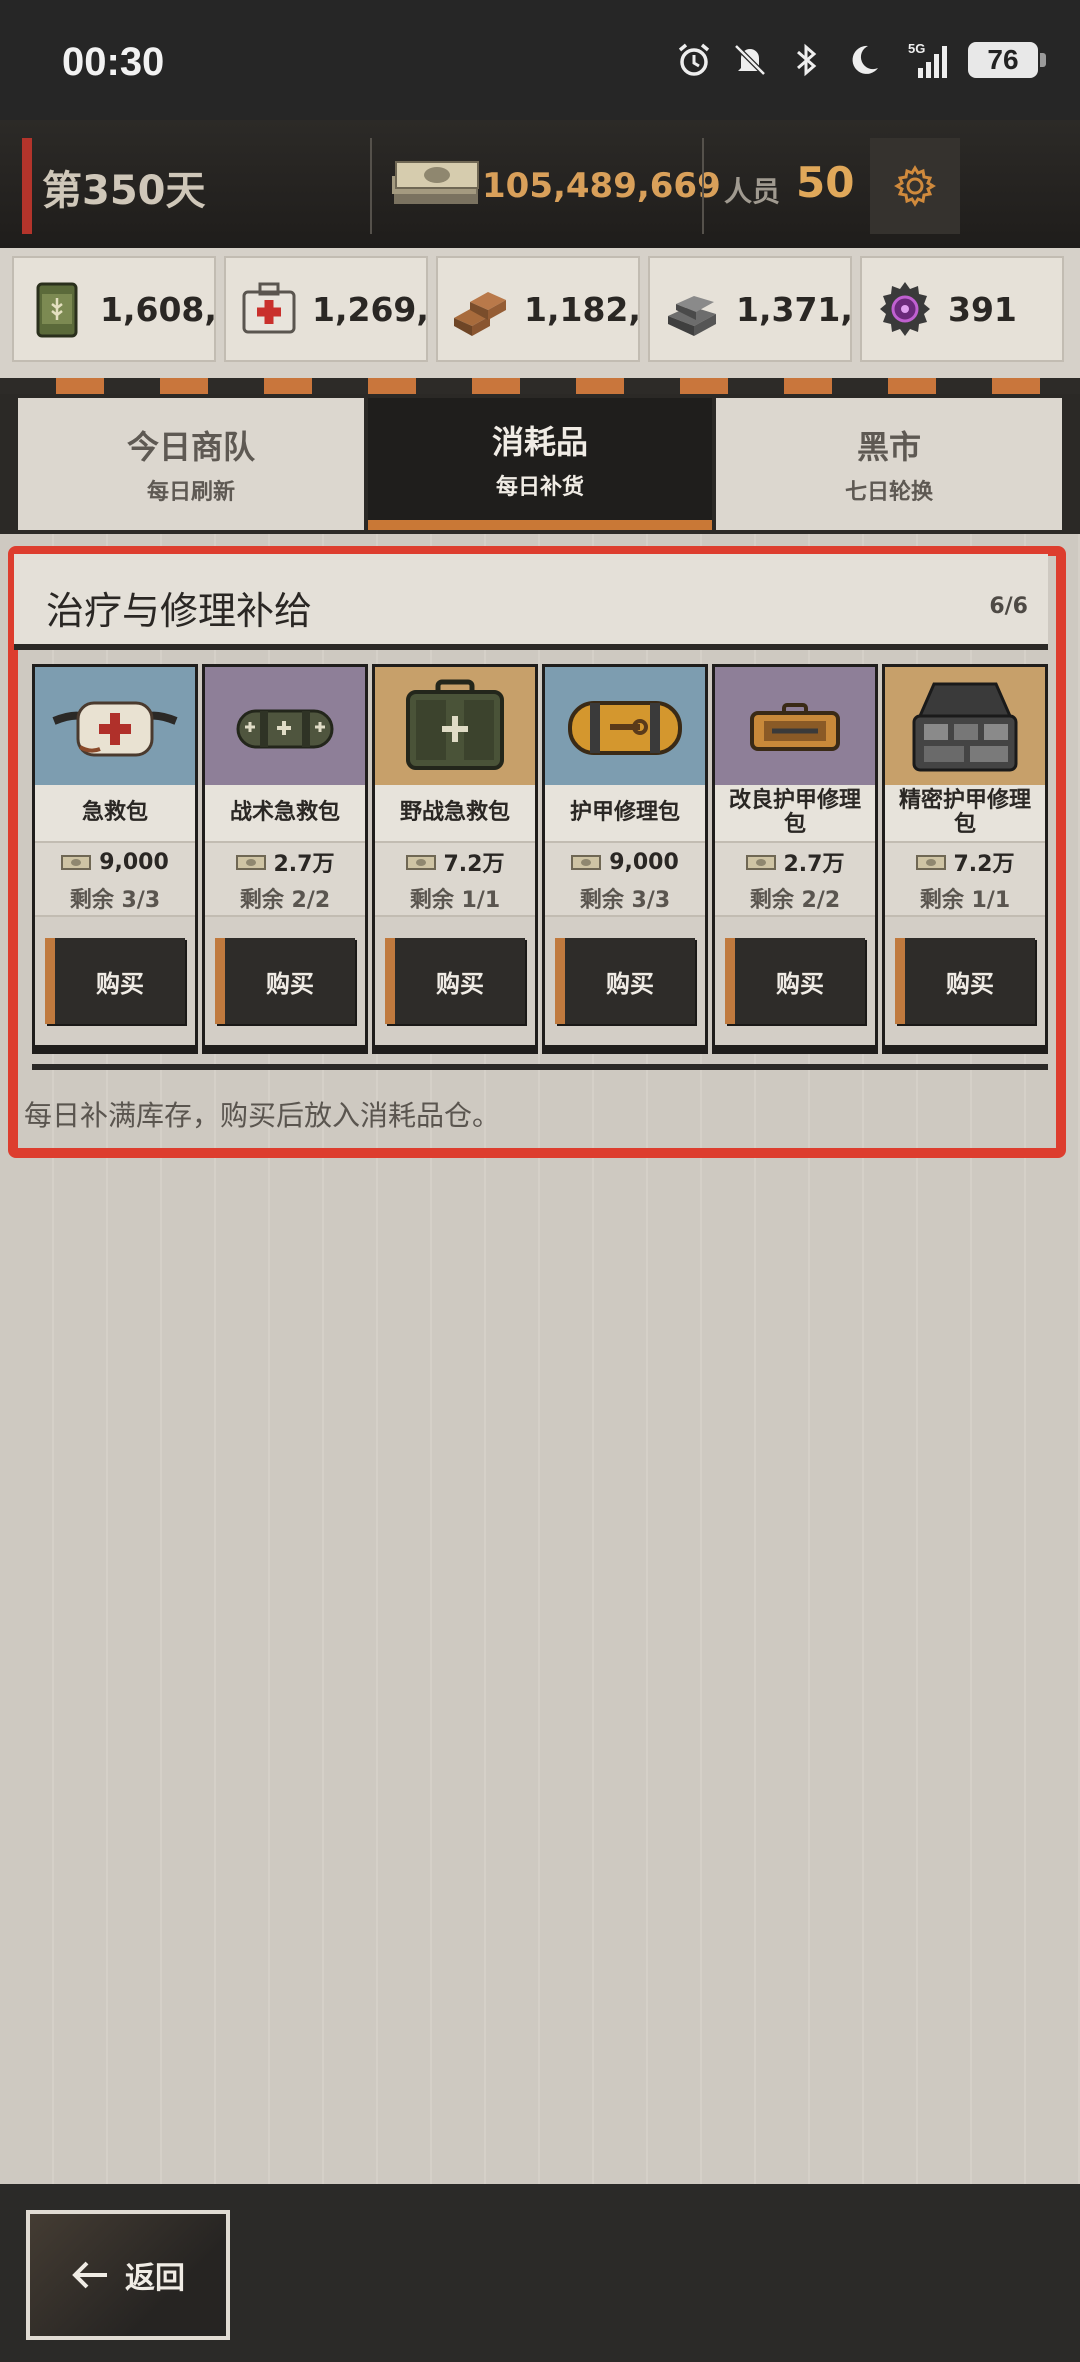 The height and width of the screenshot is (2362, 1080). I want to click on shop-tabs: 今日商队 每日刷新 消耗品 每日补货 黑市 七日轮换, so click(540, 464).